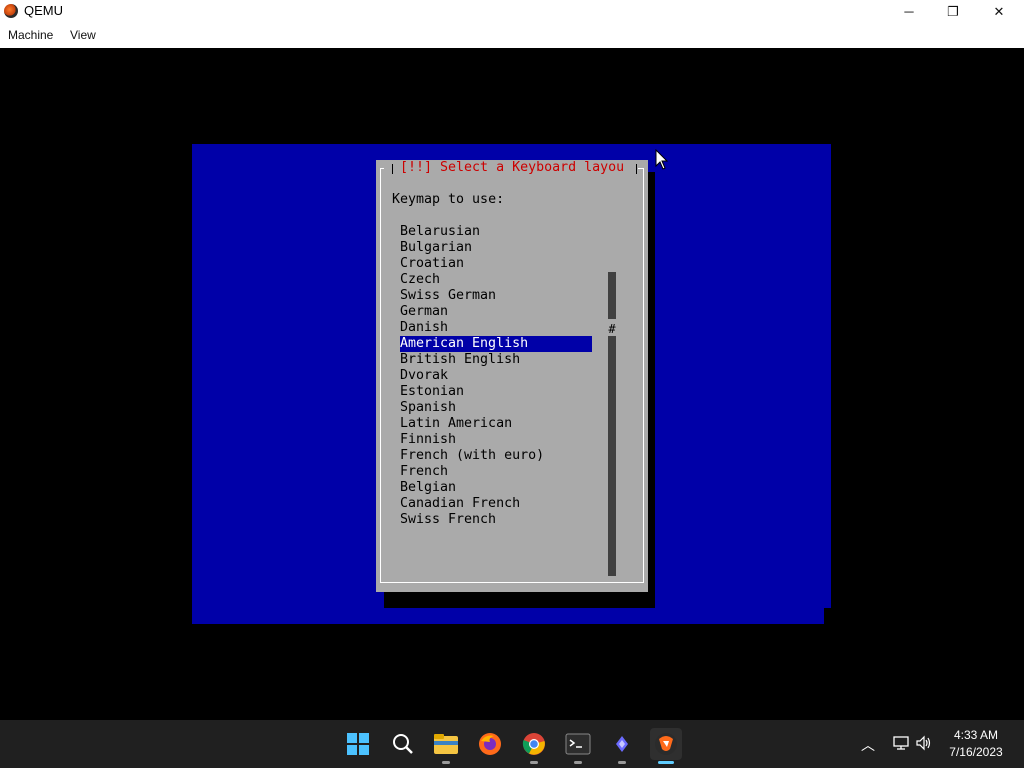 Image resolution: width=1024 pixels, height=768 pixels. What do you see at coordinates (827, 616) in the screenshot?
I see `background-edge` at bounding box center [827, 616].